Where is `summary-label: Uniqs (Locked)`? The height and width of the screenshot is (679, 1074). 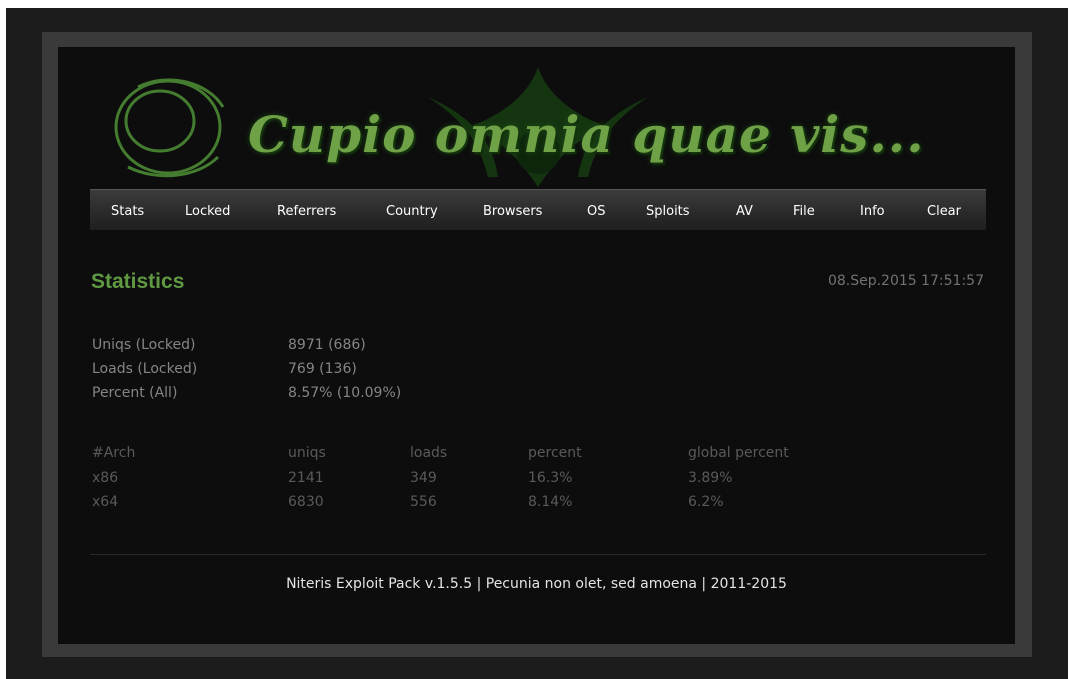 summary-label: Uniqs (Locked) is located at coordinates (144, 345).